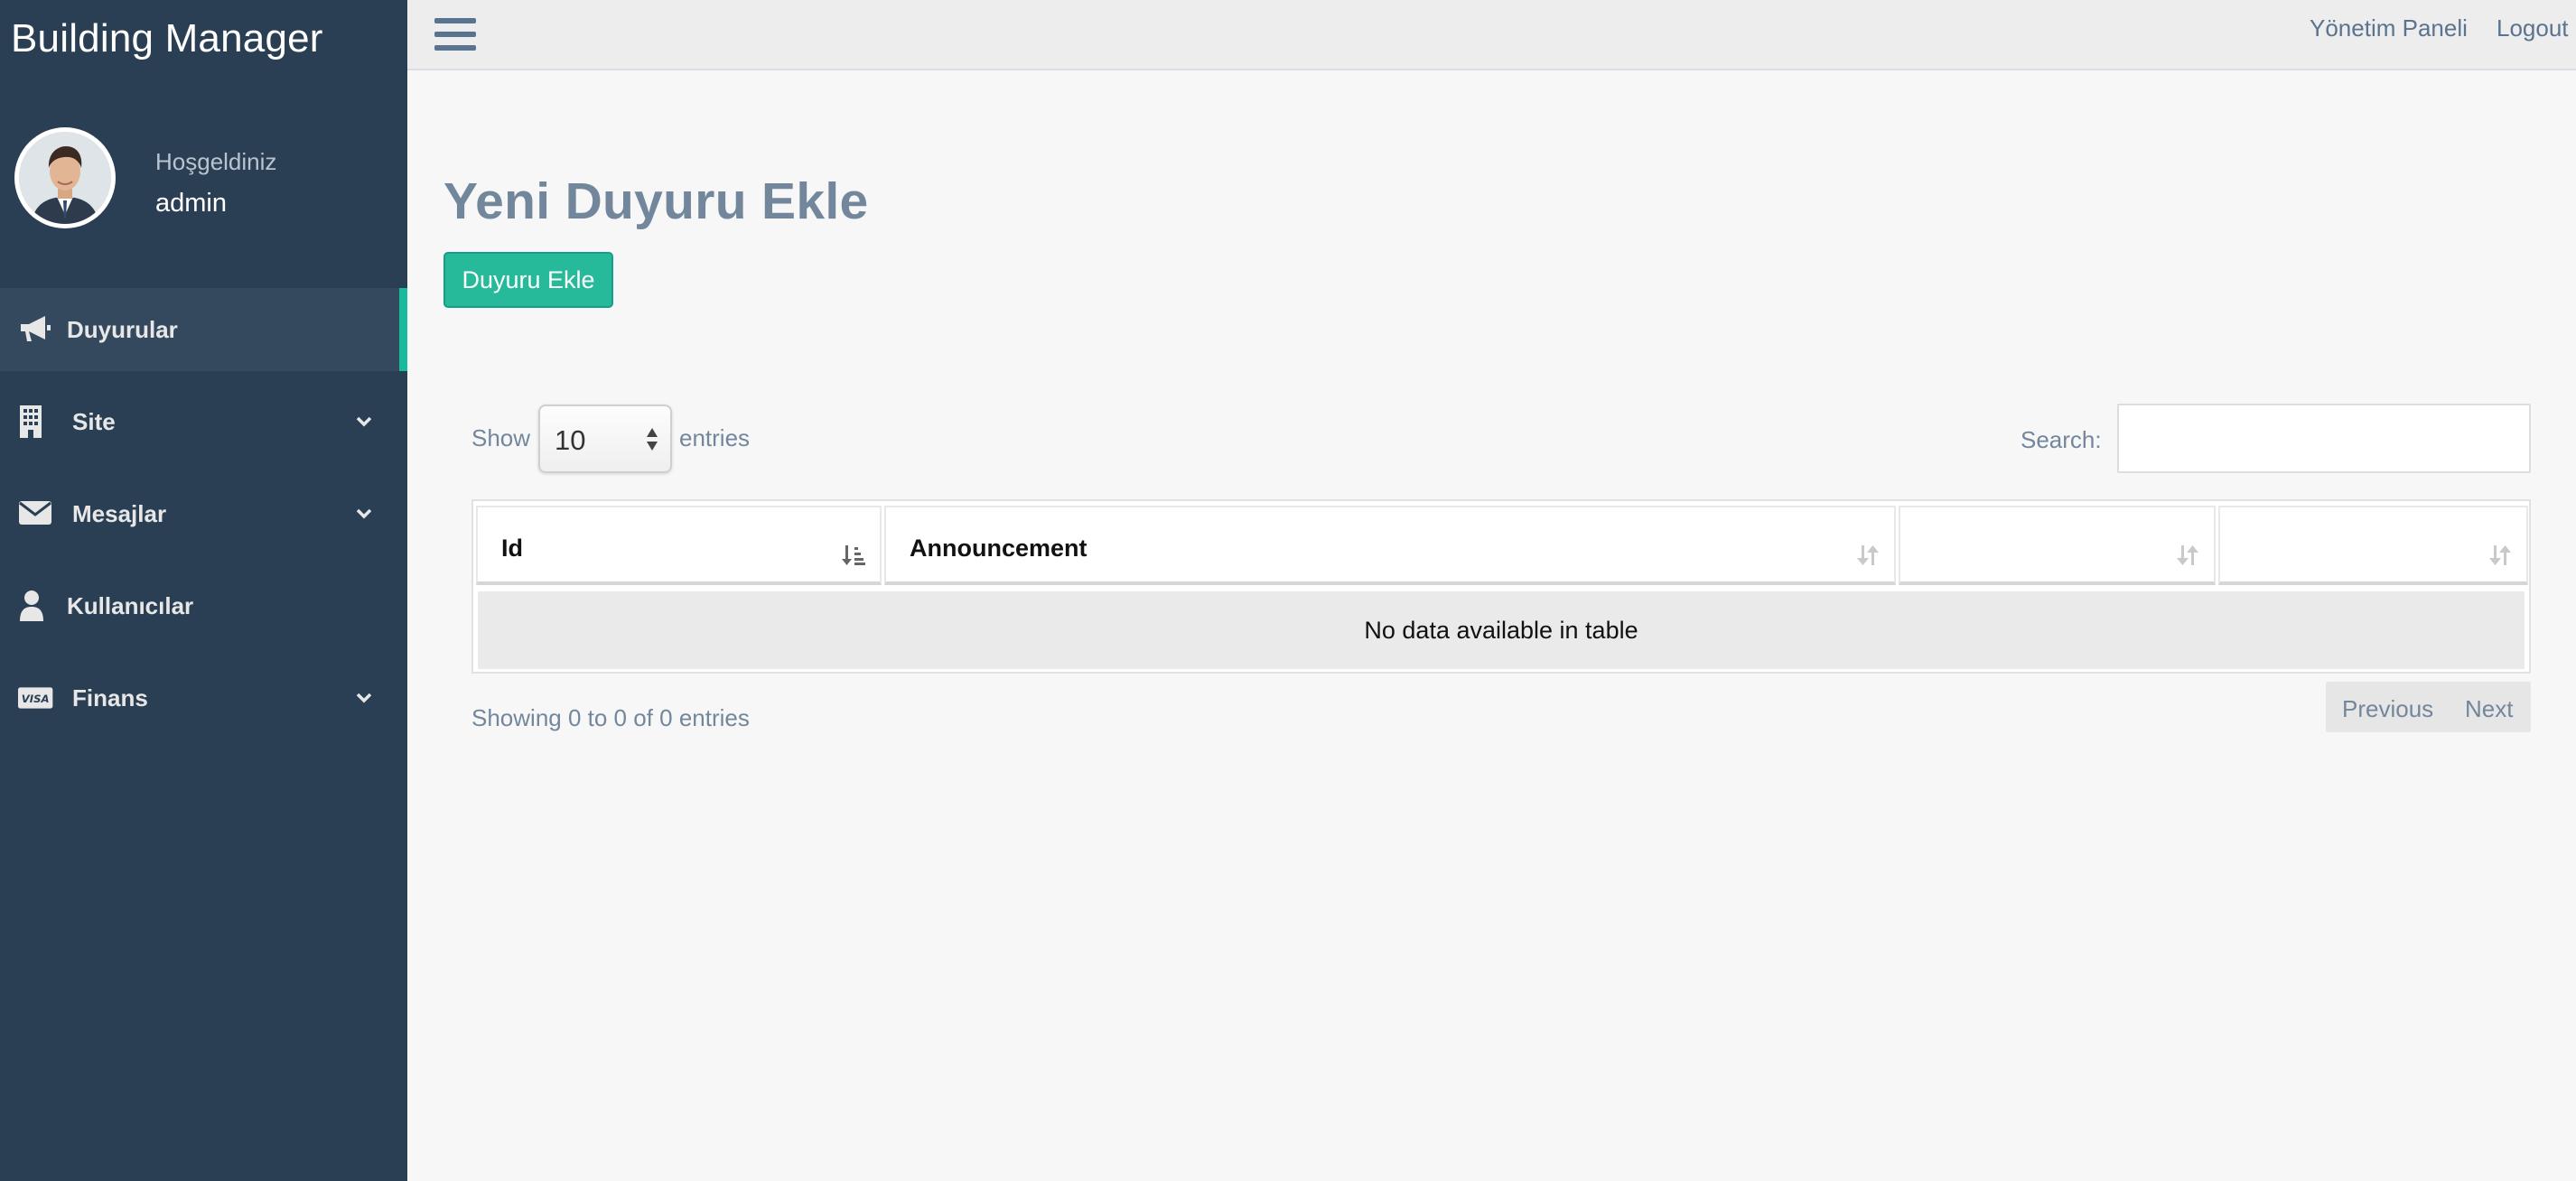  What do you see at coordinates (2389, 28) in the screenshot?
I see `admin-panel-link: Yönetim Paneli` at bounding box center [2389, 28].